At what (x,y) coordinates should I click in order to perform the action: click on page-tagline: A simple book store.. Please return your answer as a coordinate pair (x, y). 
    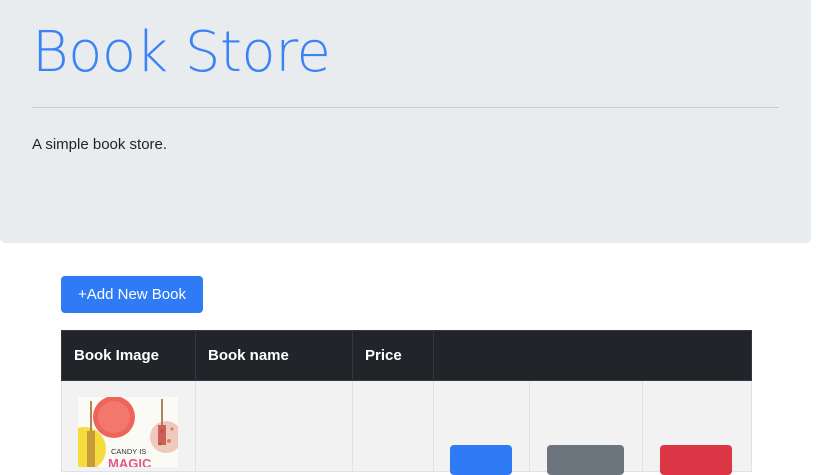
    Looking at the image, I should click on (100, 144).